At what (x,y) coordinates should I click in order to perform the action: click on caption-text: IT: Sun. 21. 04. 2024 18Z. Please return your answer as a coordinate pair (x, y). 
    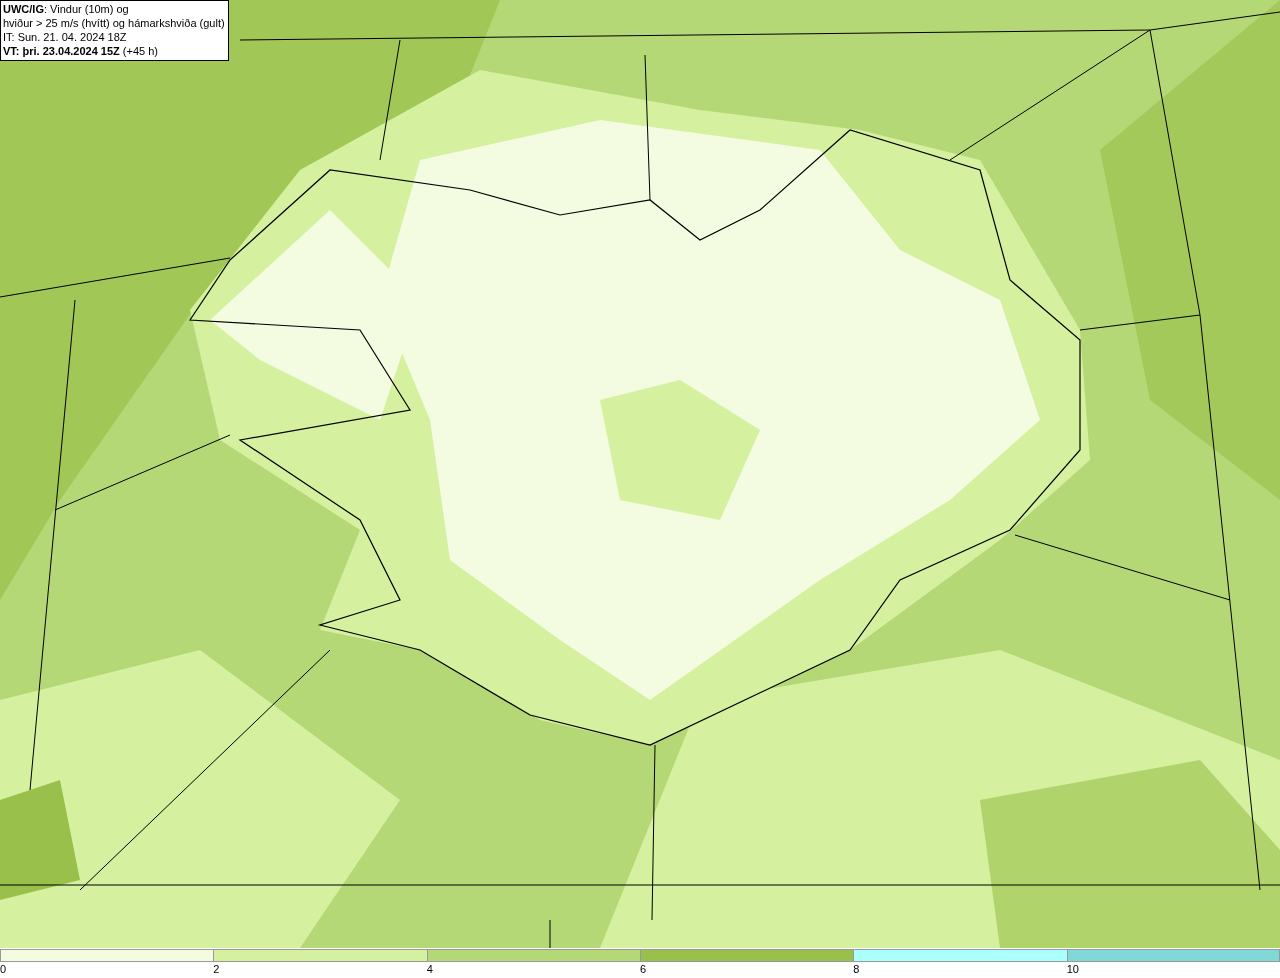
    Looking at the image, I should click on (65, 37).